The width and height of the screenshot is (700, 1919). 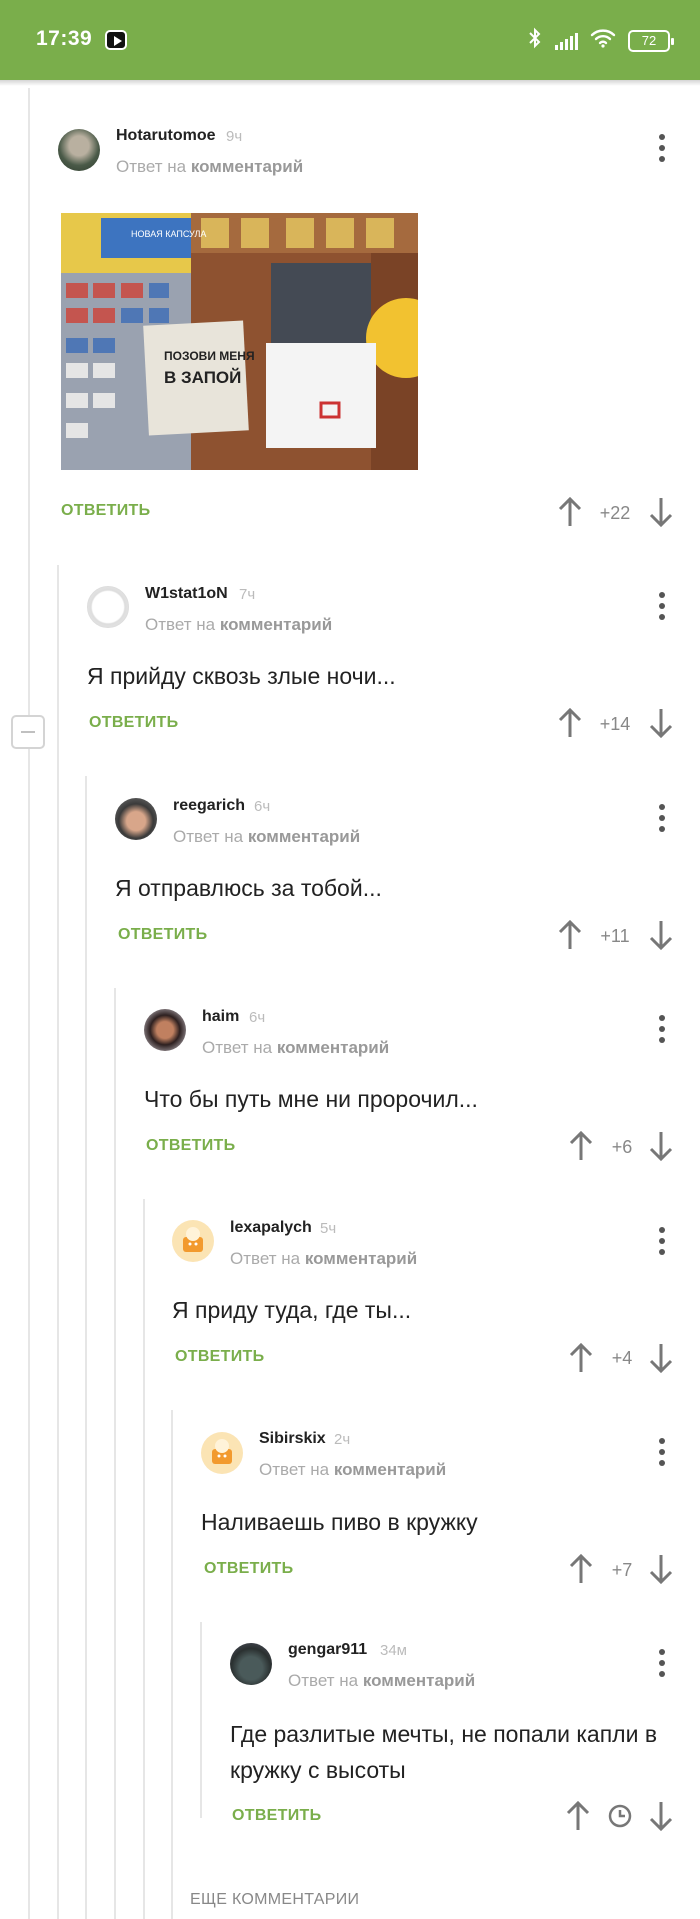 What do you see at coordinates (615, 513) in the screenshot?
I see `rating: +22` at bounding box center [615, 513].